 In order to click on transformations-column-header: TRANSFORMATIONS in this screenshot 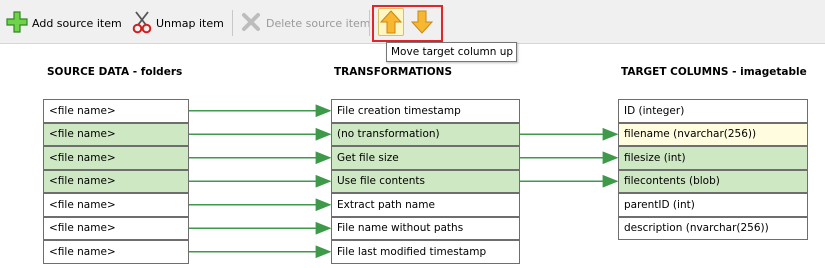, I will do `click(393, 72)`.